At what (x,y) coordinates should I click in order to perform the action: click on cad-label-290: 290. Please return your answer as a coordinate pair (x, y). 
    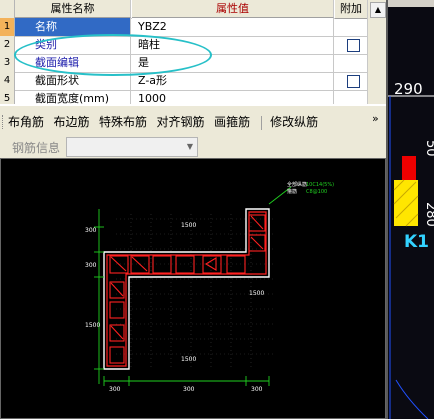
    Looking at the image, I should click on (408, 89).